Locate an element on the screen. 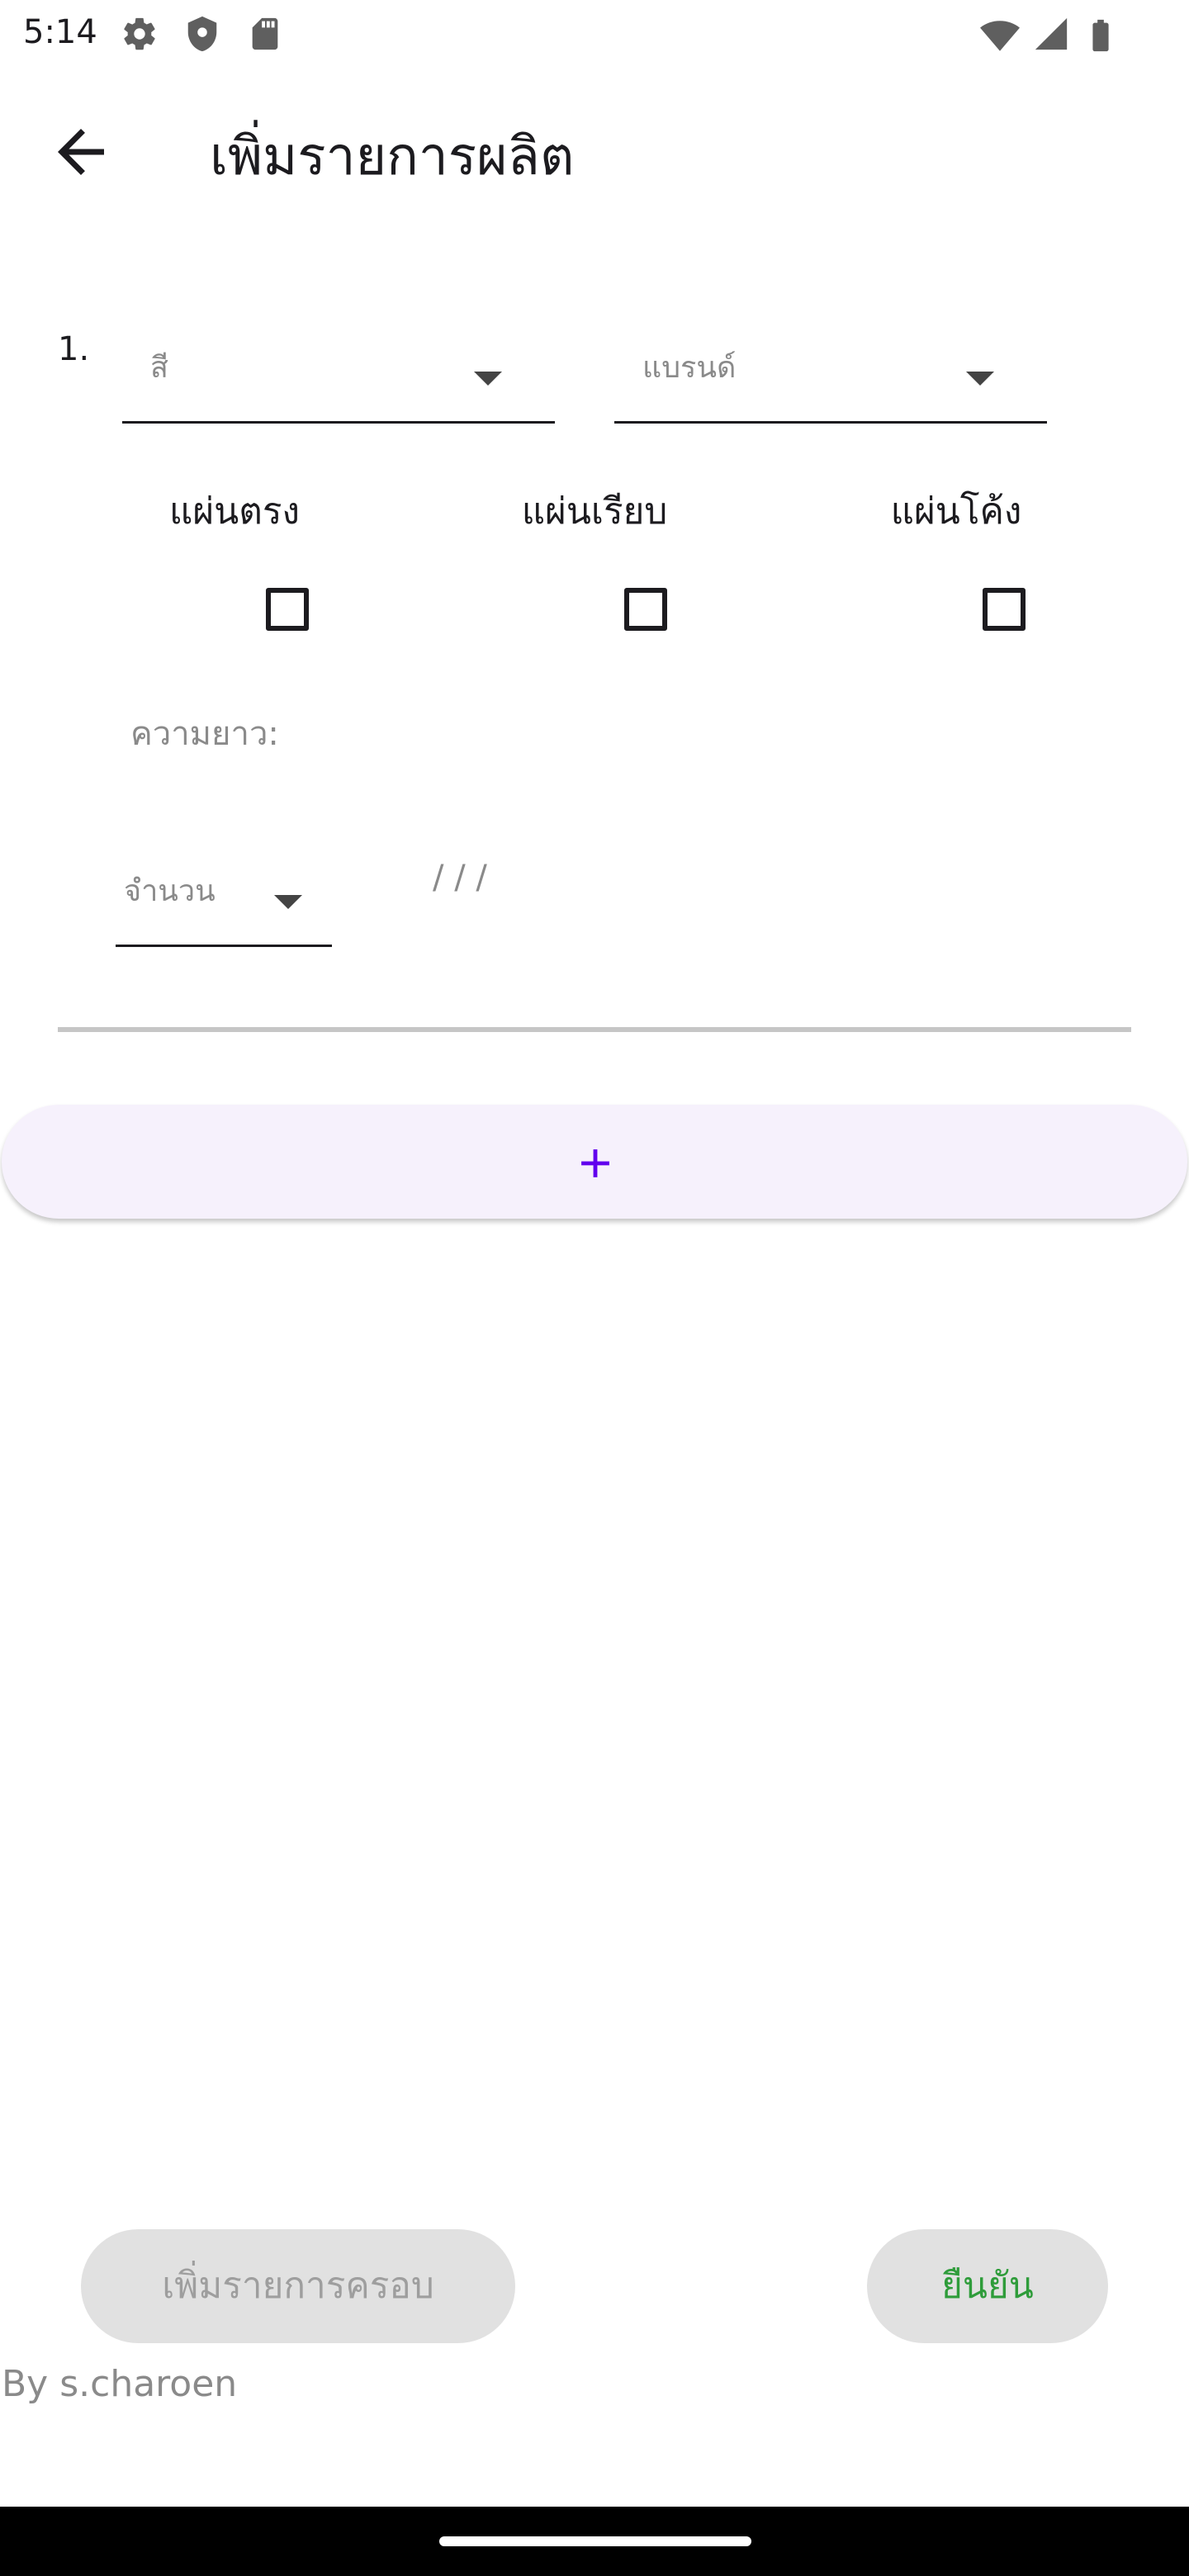 The width and height of the screenshot is (1189, 2576). checkbox-straight-sheet is located at coordinates (287, 609).